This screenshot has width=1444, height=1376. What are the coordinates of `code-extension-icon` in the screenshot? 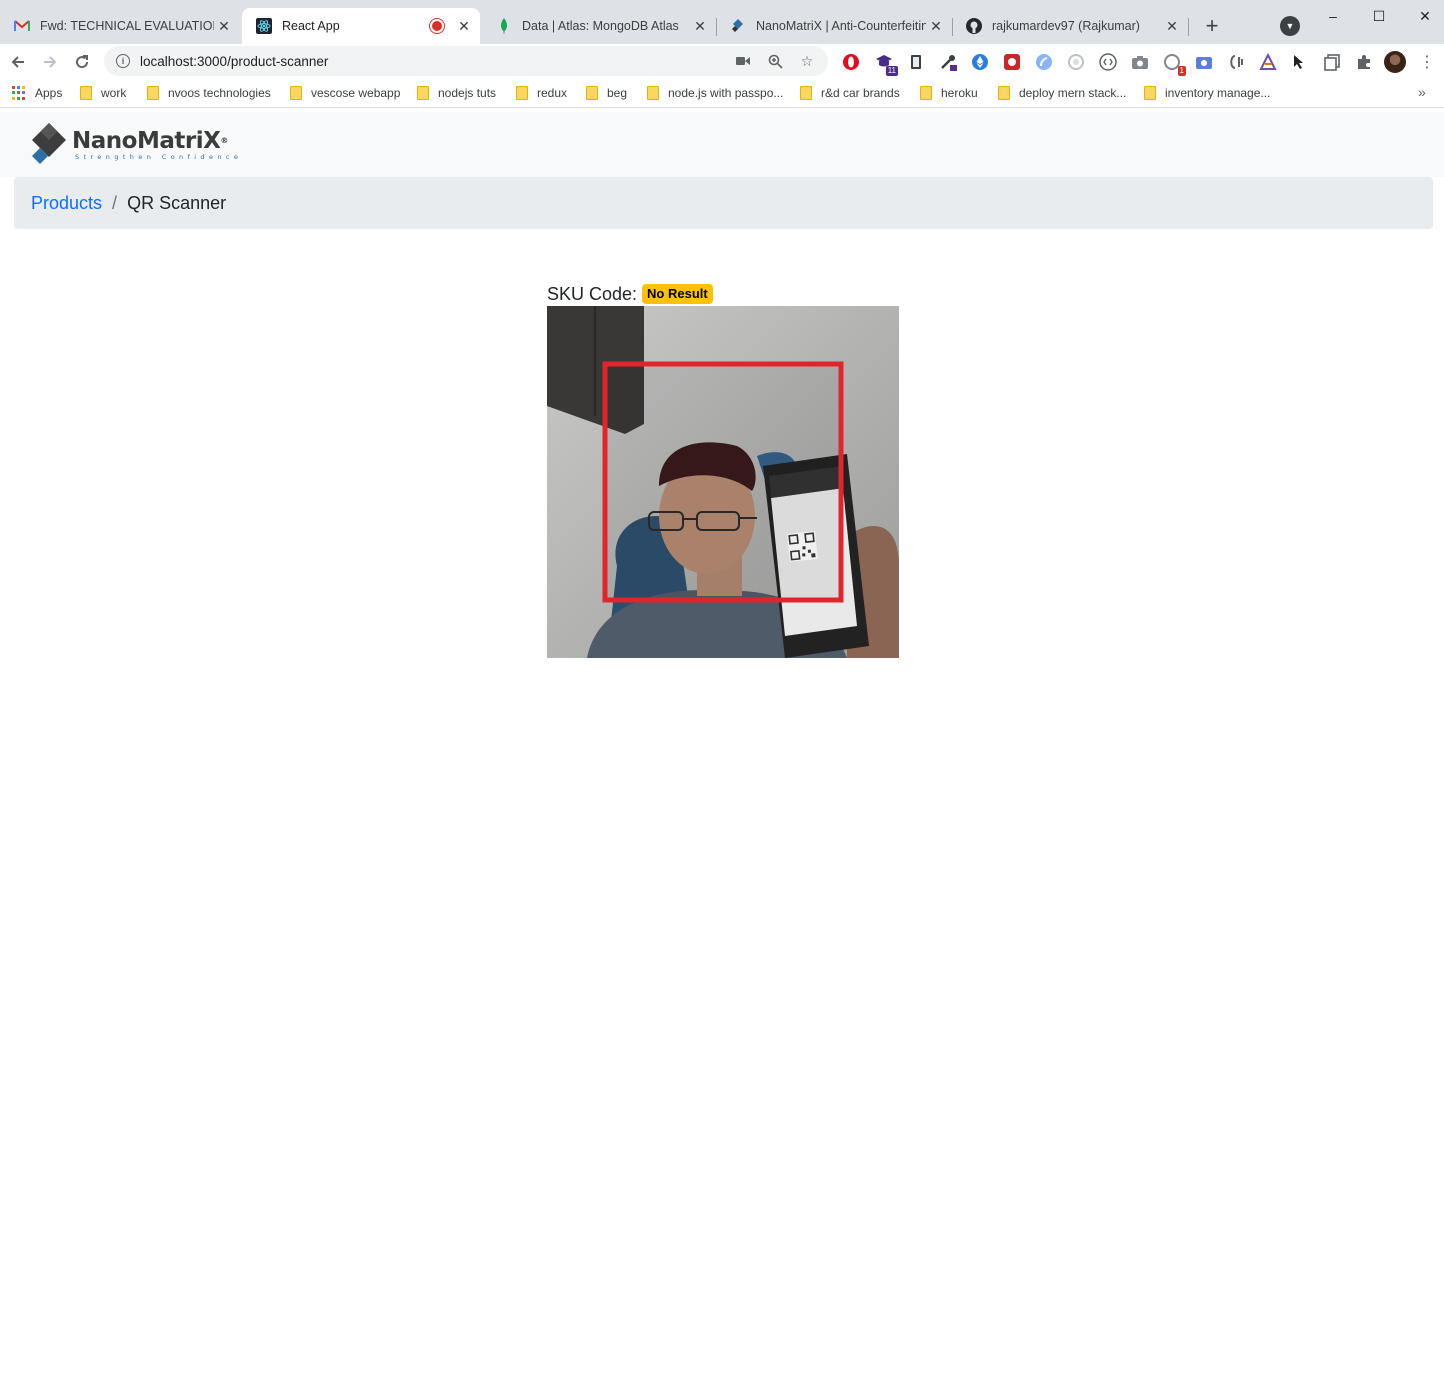 It's located at (1108, 62).